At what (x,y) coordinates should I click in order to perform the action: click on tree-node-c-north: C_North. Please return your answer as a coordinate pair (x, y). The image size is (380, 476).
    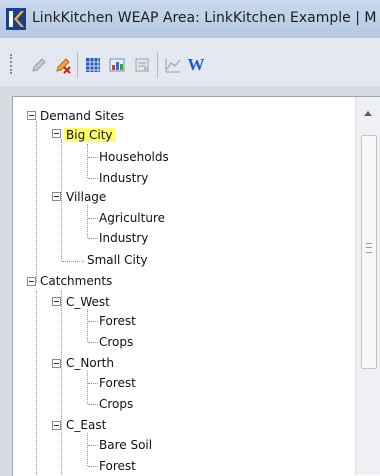
    Looking at the image, I should click on (90, 363).